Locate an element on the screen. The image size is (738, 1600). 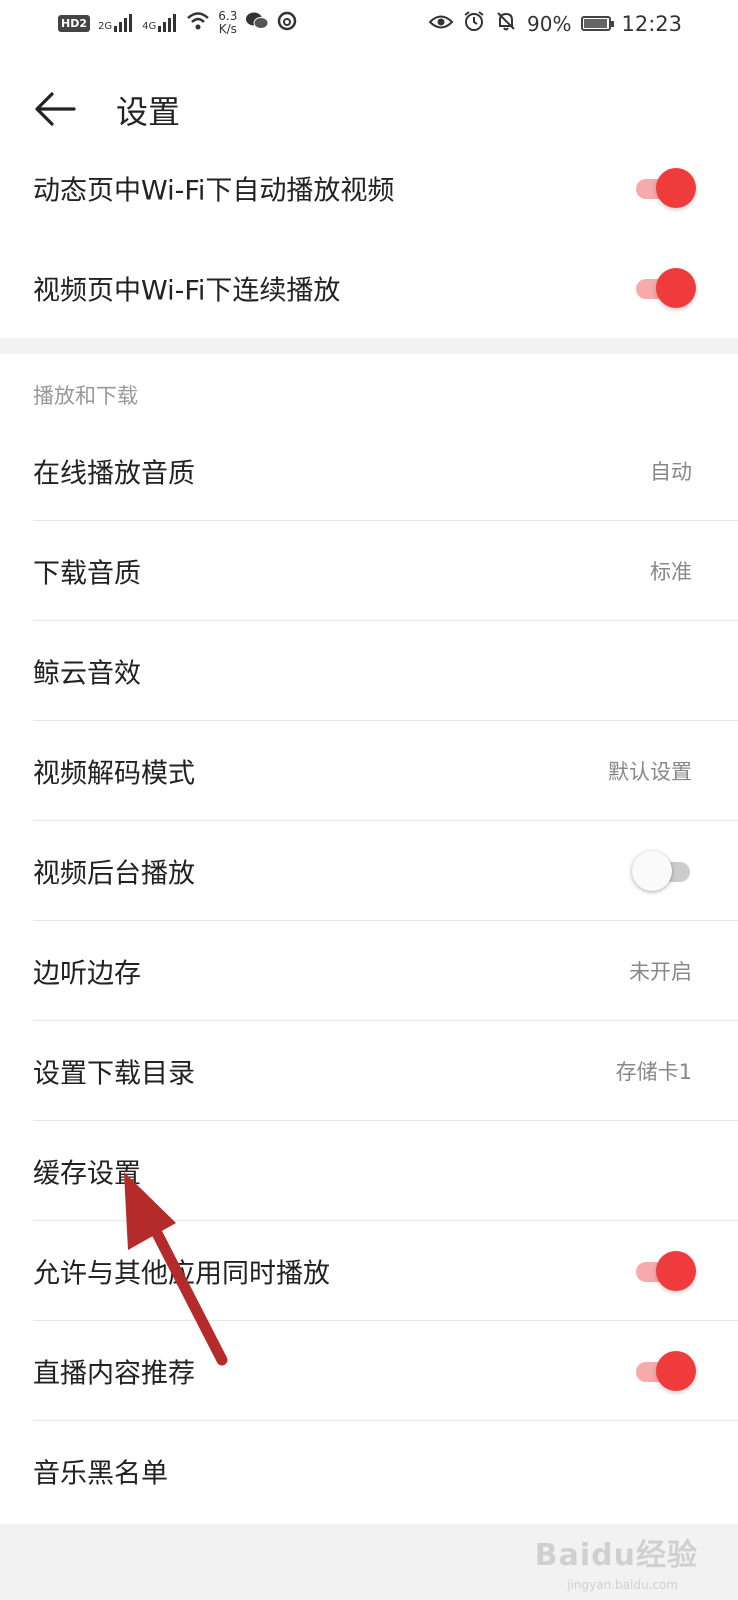
baidu-watermark-url: jingyan.baidu.com is located at coordinates (622, 1585).